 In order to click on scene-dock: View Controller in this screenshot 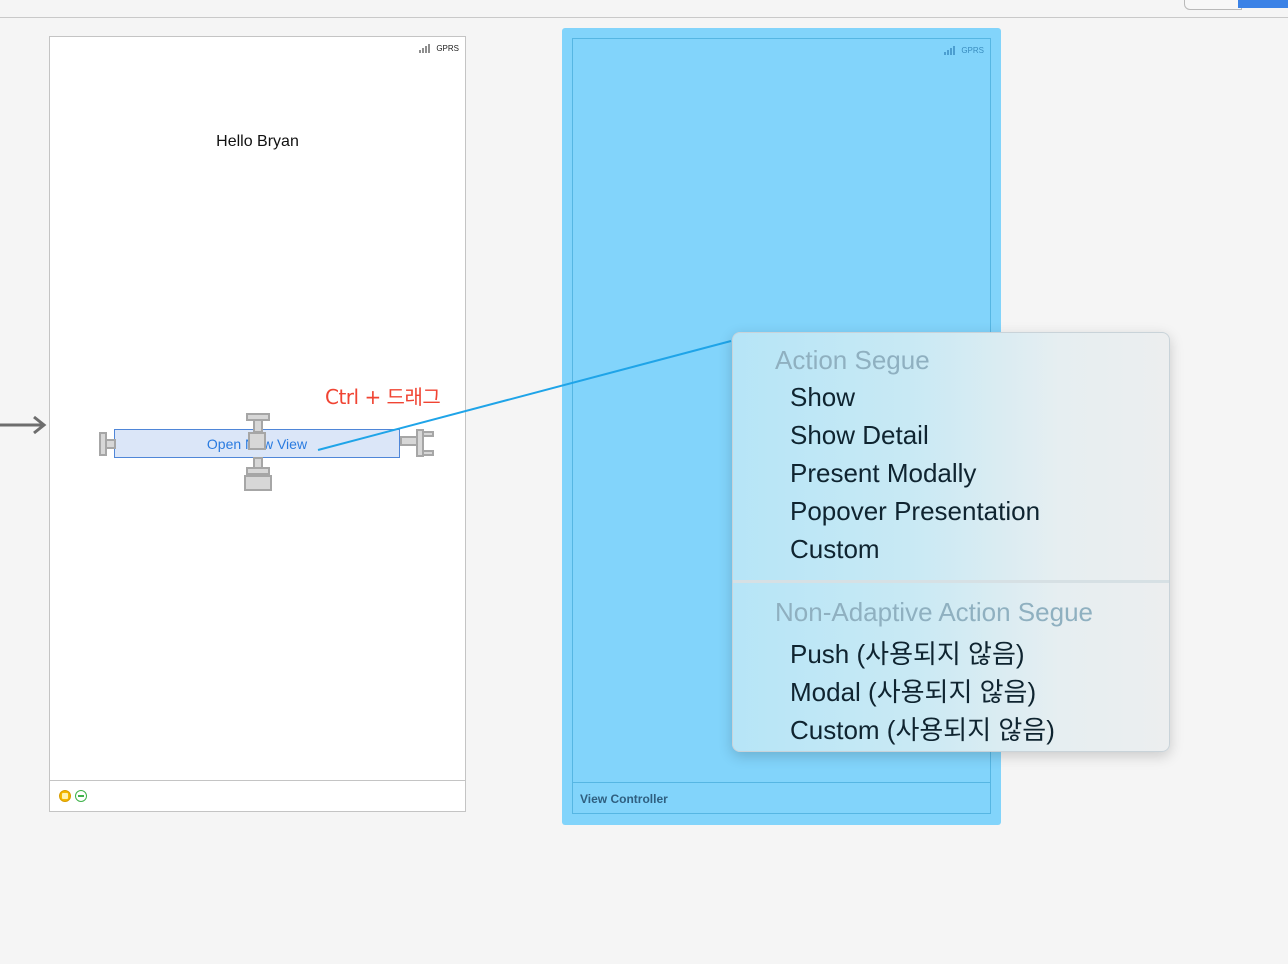, I will do `click(781, 797)`.